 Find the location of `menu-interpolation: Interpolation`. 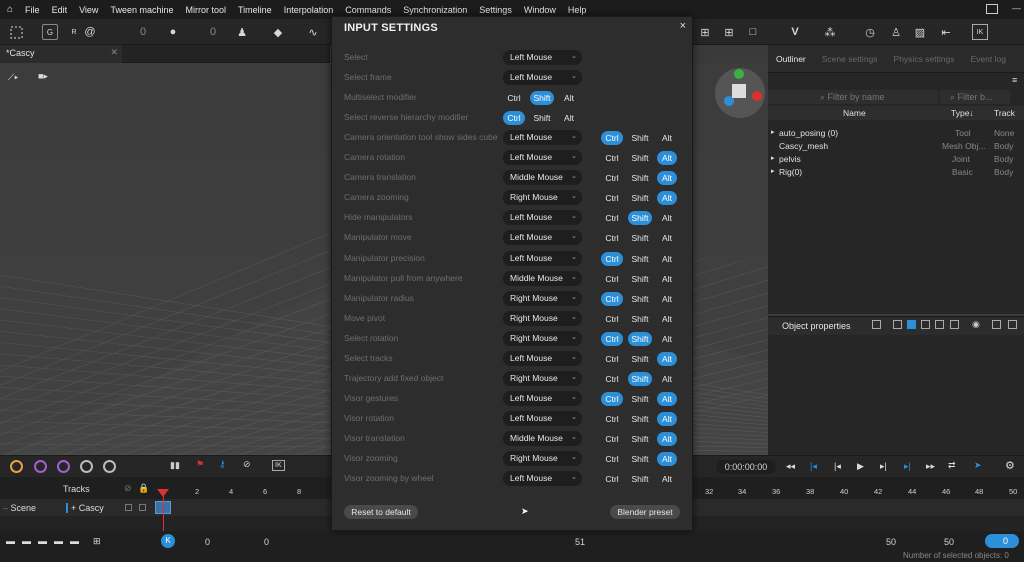

menu-interpolation: Interpolation is located at coordinates (309, 10).